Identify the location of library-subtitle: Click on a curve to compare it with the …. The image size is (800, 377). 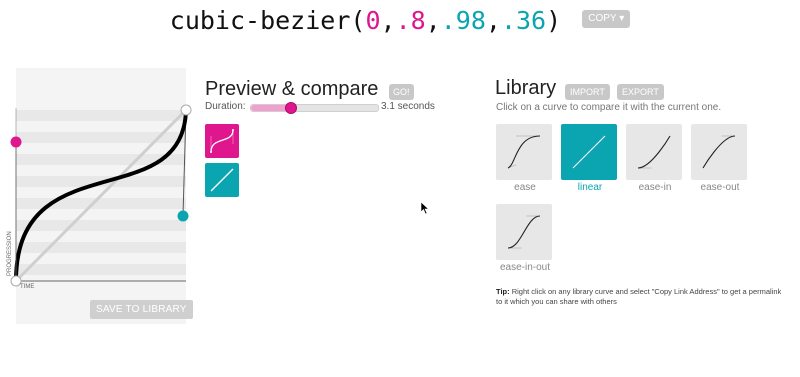
(609, 107).